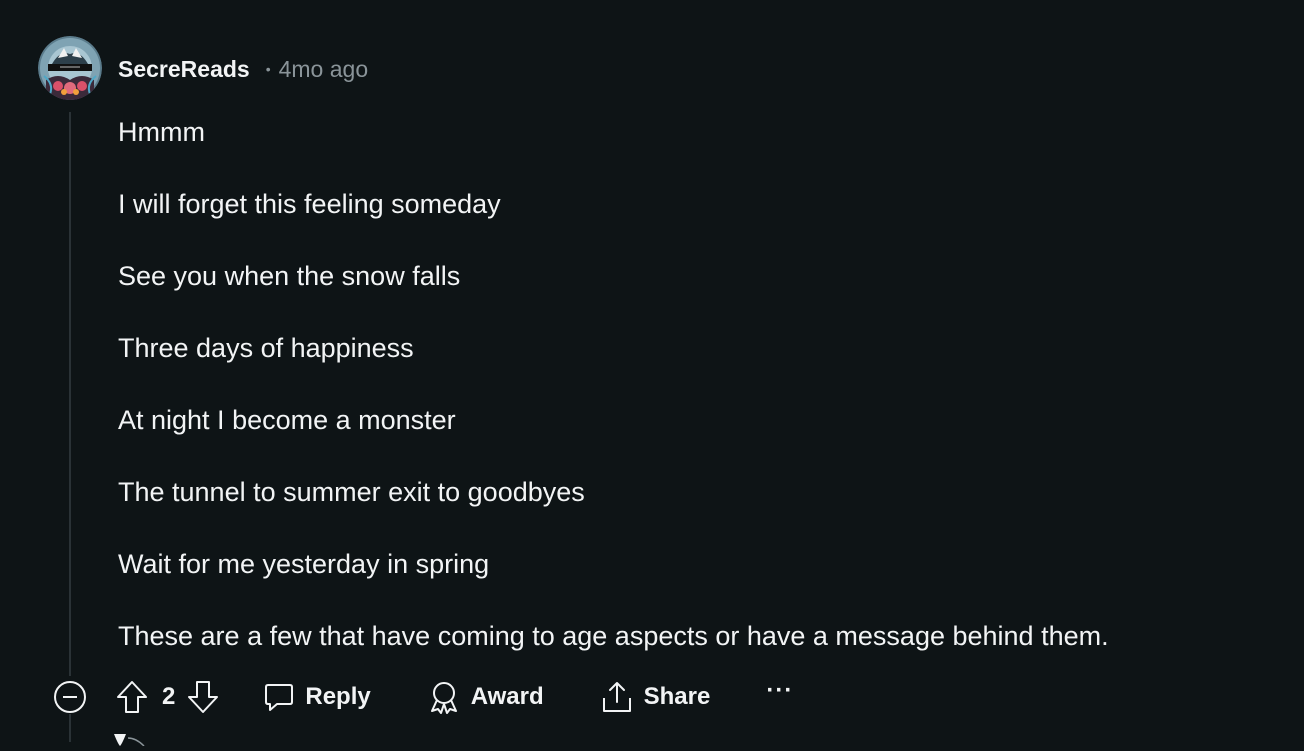 The height and width of the screenshot is (751, 1304). Describe the element at coordinates (289, 276) in the screenshot. I see `comment-line: See you when the snow falls` at that location.